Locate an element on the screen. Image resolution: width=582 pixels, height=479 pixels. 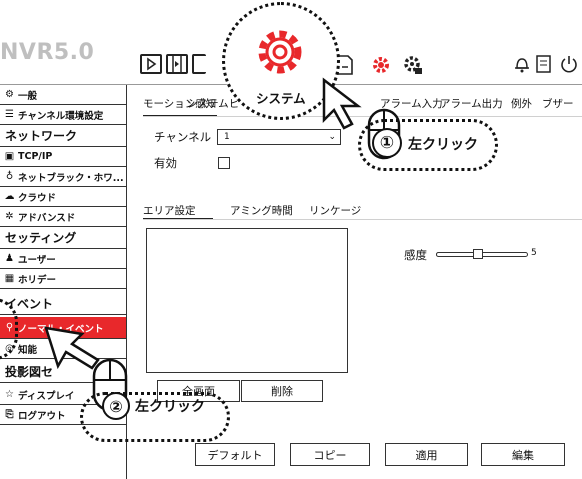
sidebar-item-advanced: ✲ アドバンスド is located at coordinates (63, 217).